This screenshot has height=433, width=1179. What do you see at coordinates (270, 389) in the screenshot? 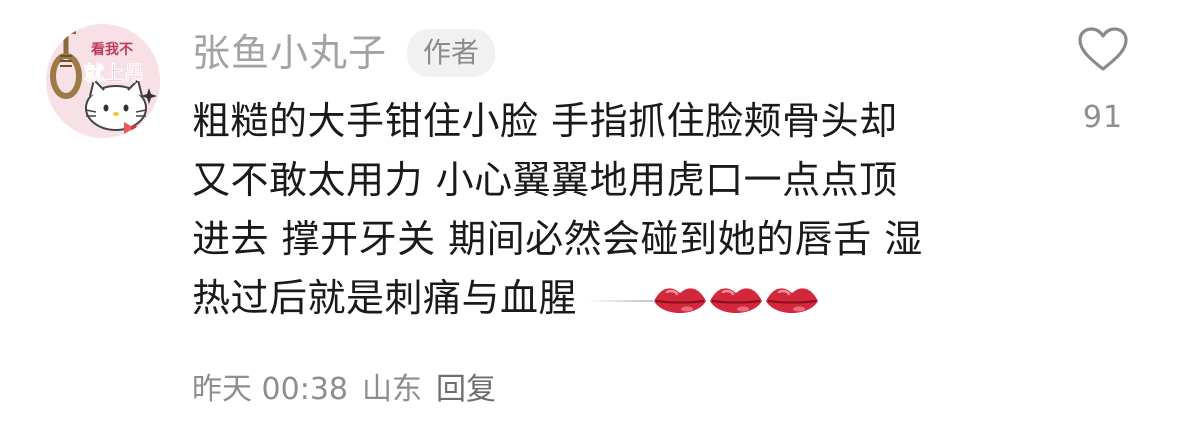
I see `comment-time: 昨天 00:38` at bounding box center [270, 389].